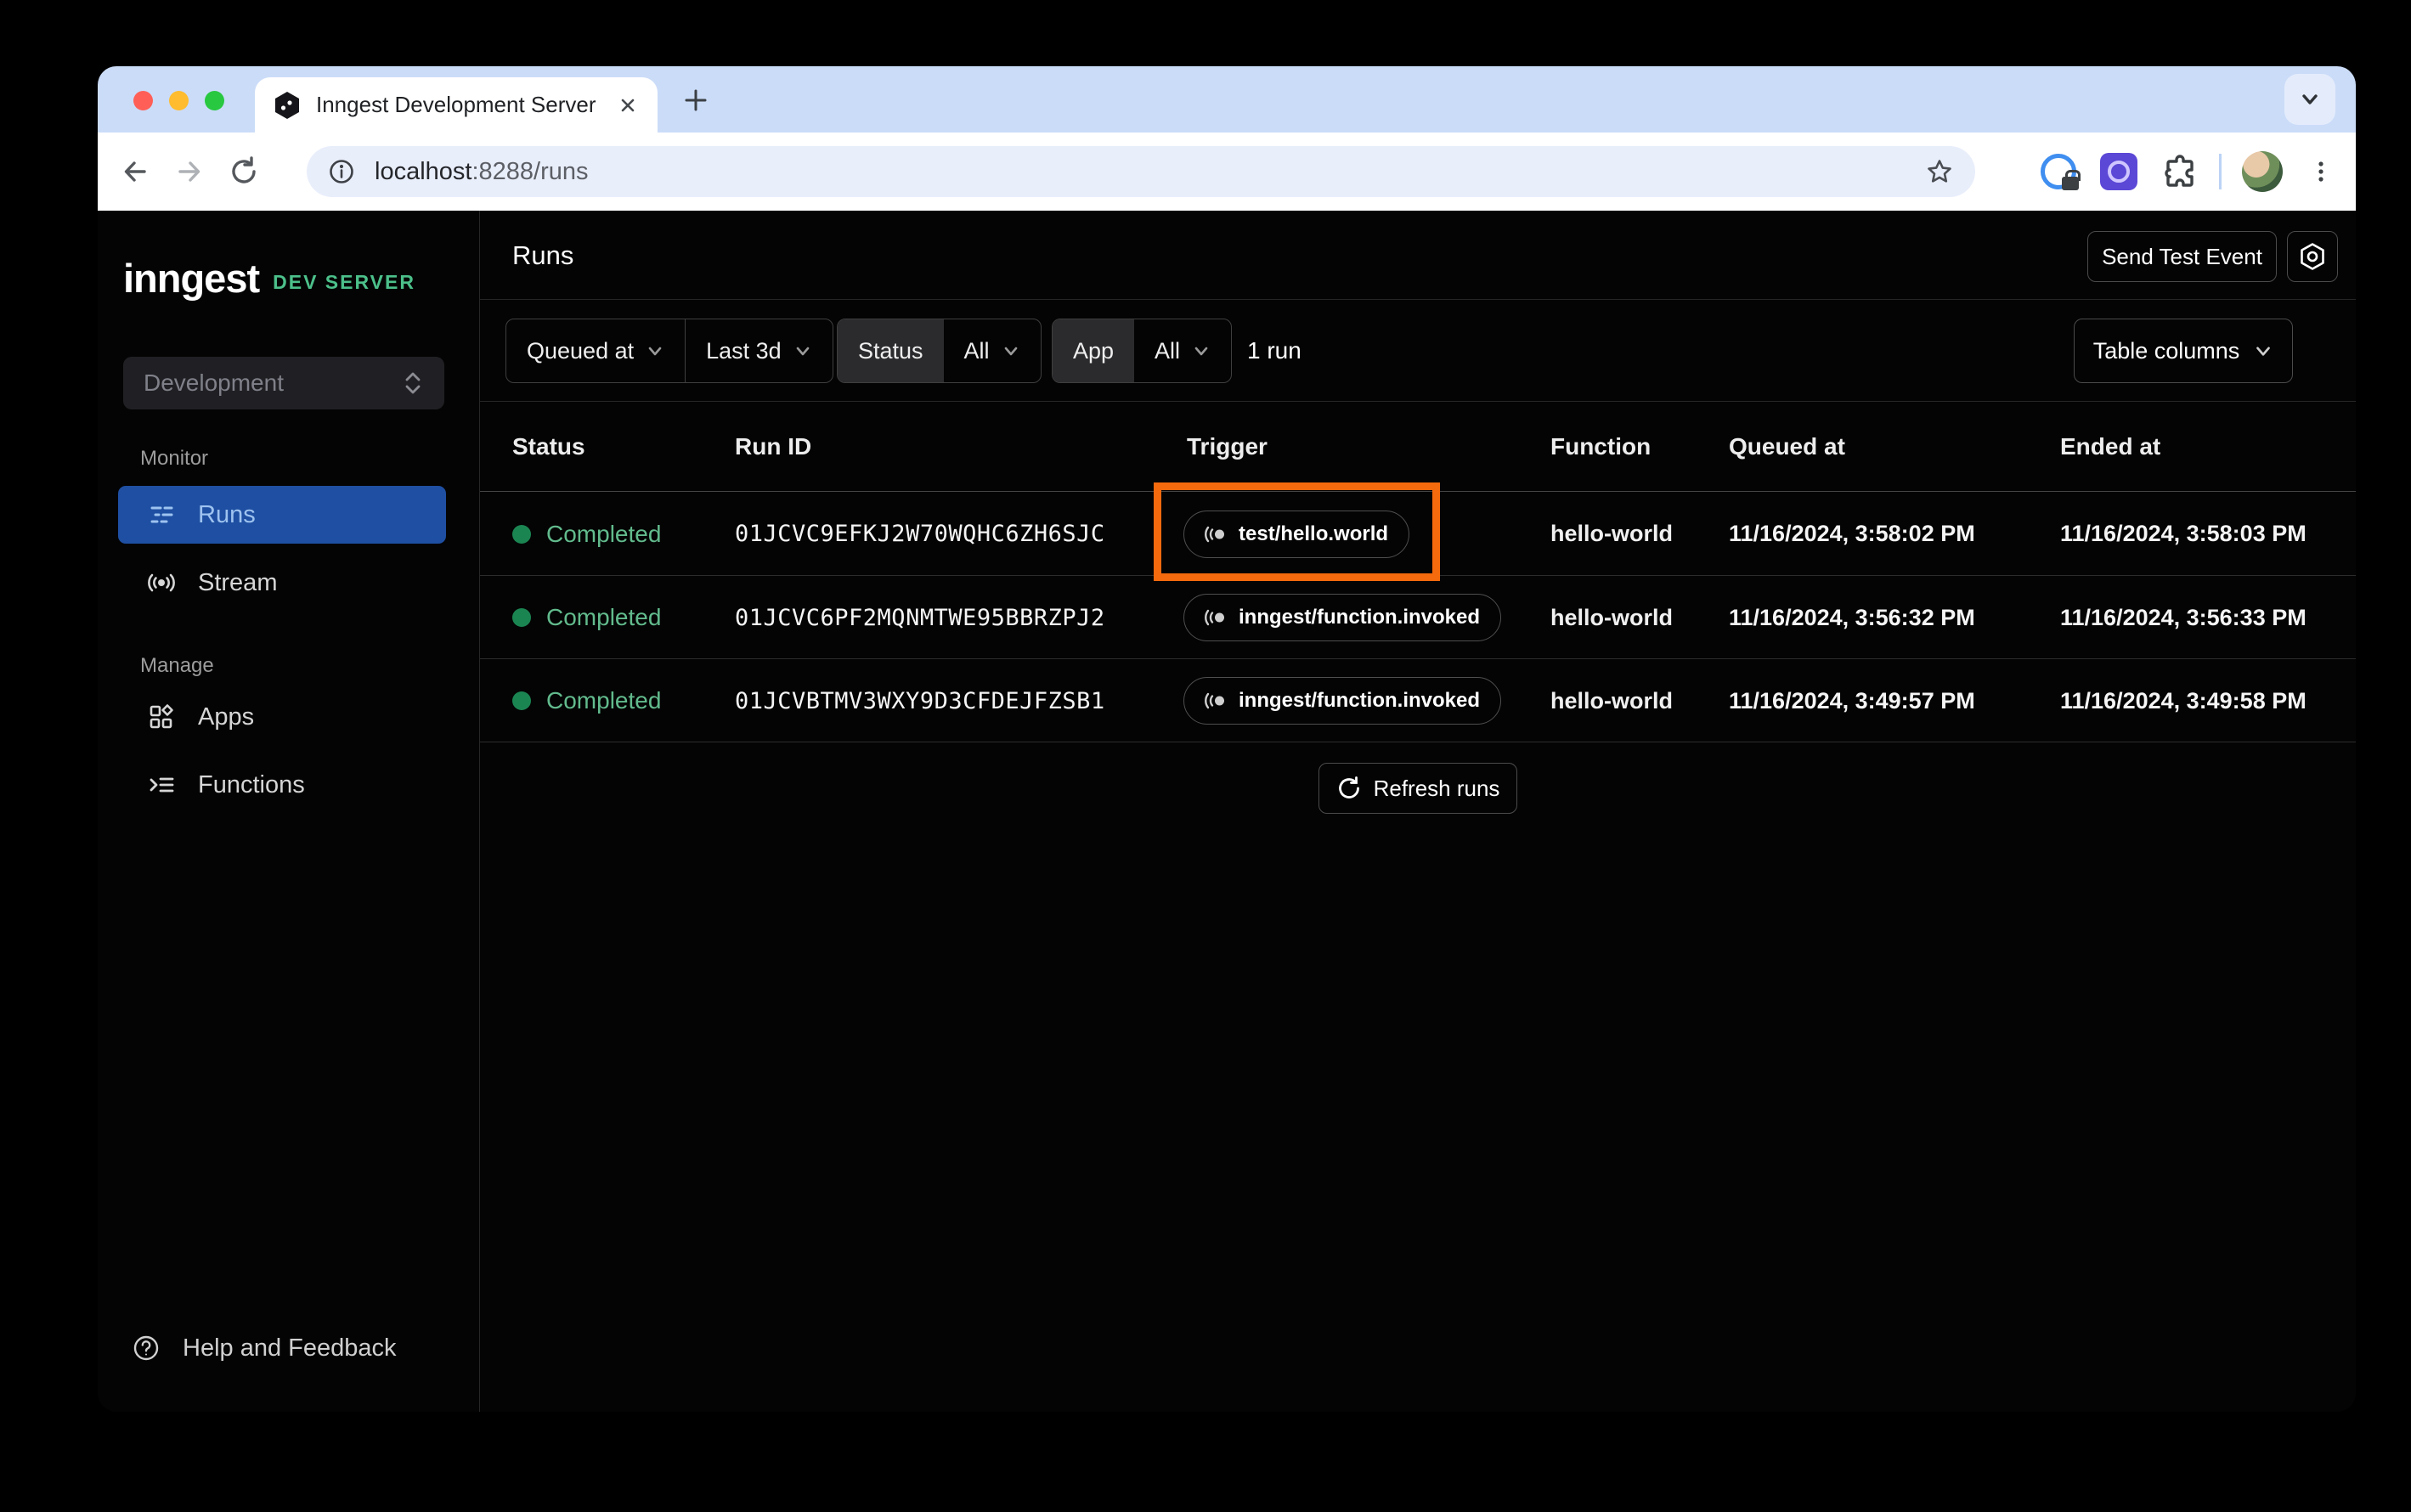  What do you see at coordinates (604, 617) in the screenshot?
I see `status-label: Completed` at bounding box center [604, 617].